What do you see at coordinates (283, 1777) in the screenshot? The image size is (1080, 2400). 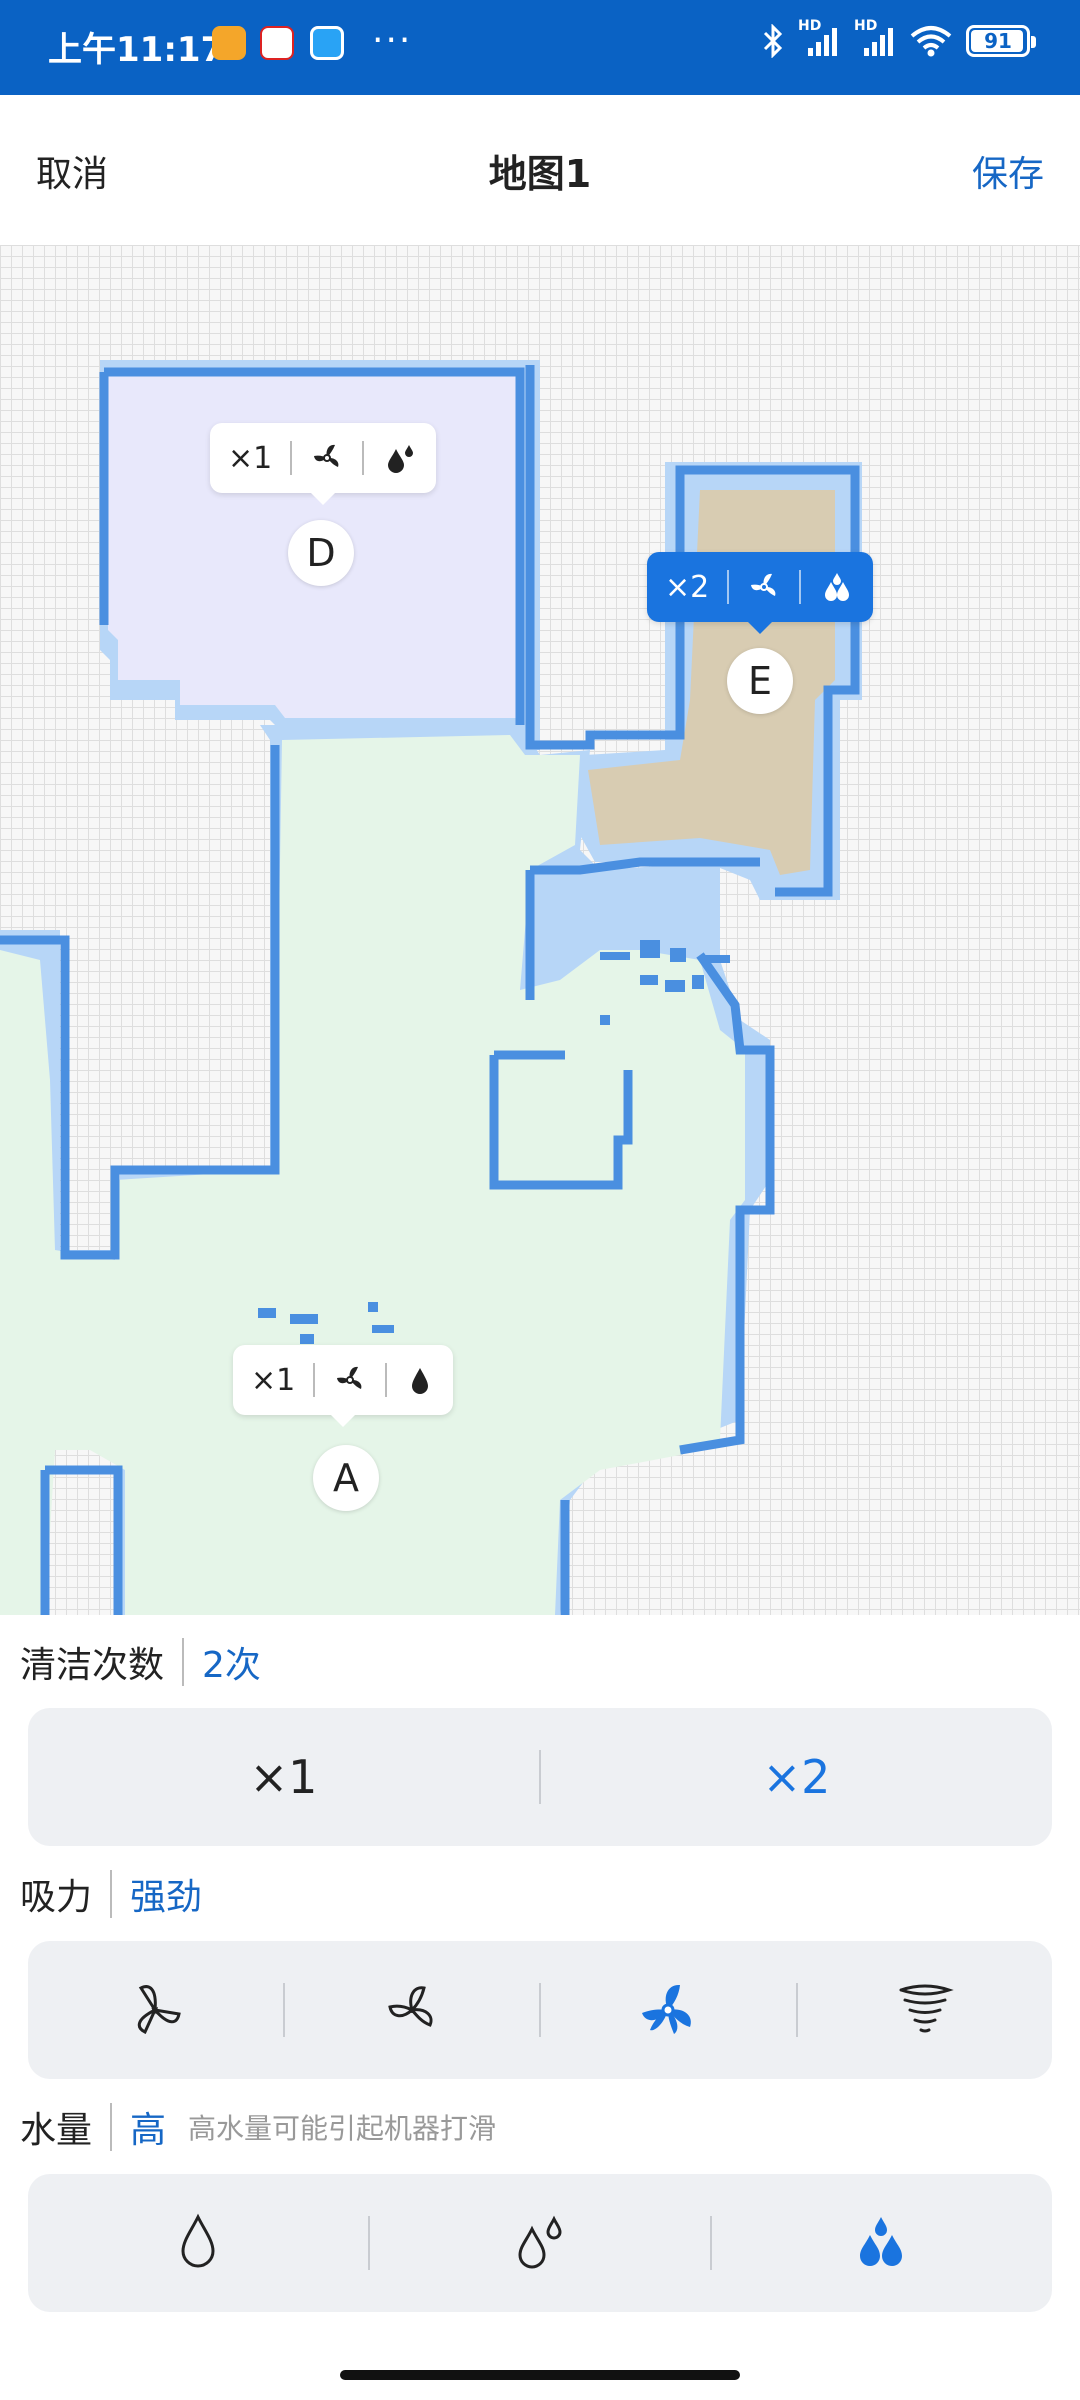 I see `clean-times-option-1: ×1` at bounding box center [283, 1777].